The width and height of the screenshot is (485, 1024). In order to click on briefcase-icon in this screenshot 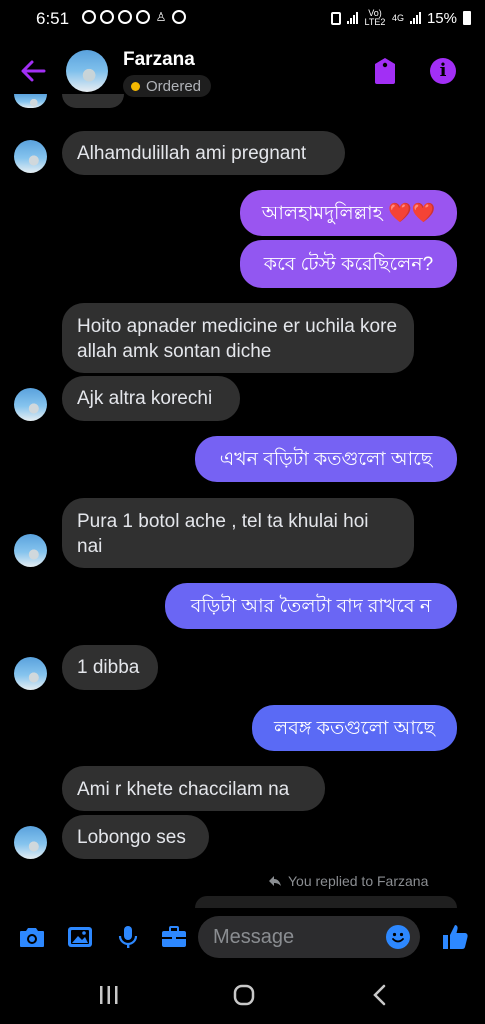, I will do `click(174, 937)`.